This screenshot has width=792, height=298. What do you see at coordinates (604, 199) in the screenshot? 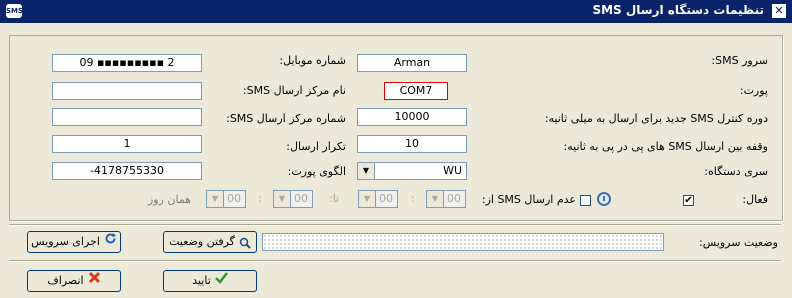
I see `clock-icon` at bounding box center [604, 199].